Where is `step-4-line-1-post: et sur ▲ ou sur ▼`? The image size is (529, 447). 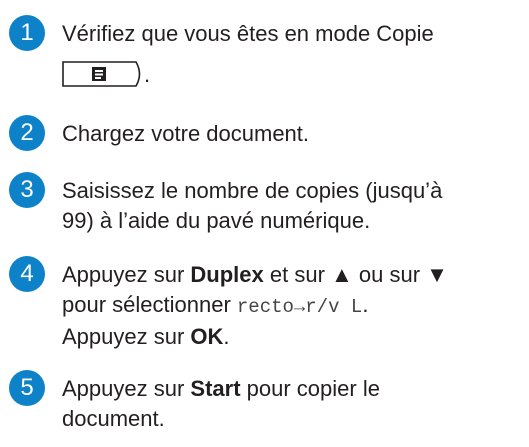
step-4-line-1-post: et sur ▲ ou sur ▼ is located at coordinates (355, 274).